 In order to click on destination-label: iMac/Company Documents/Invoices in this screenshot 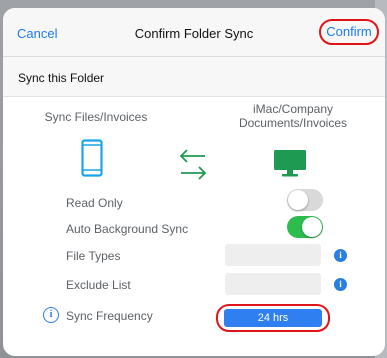, I will do `click(293, 116)`.